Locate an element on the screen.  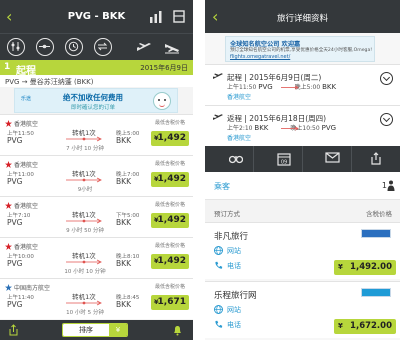
person-icon is located at coordinates (391, 185).